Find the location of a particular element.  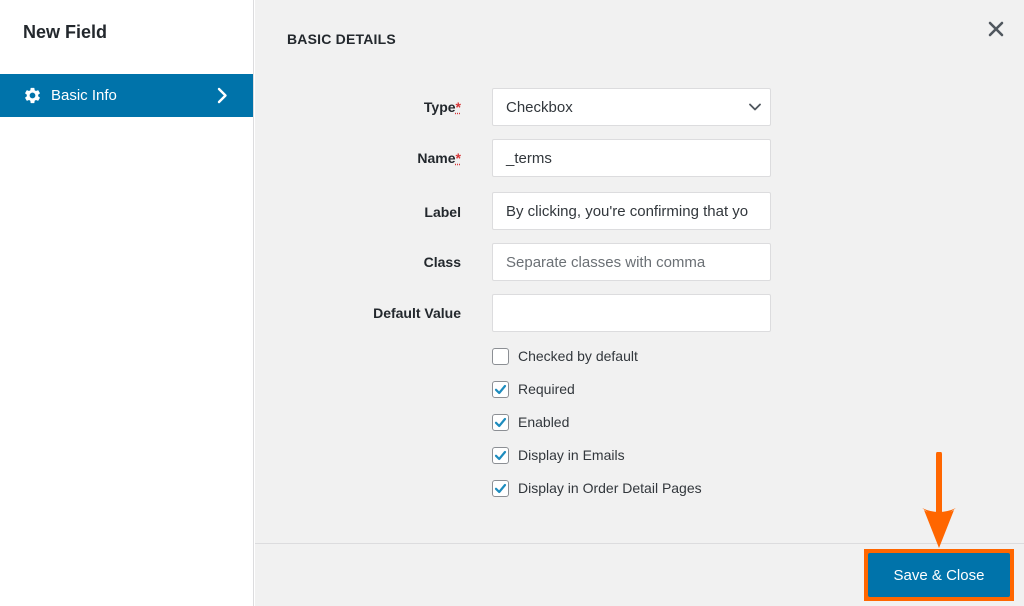

checked-by-default-checkbox: Checked by default is located at coordinates (565, 356).